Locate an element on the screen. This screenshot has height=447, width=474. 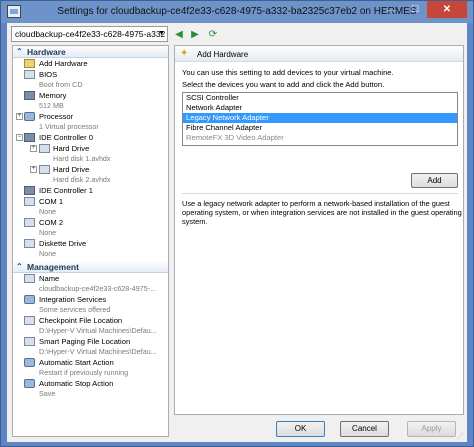
tree-item-ide-controller-0: − IDE Controller 0 is located at coordinates (90, 137).